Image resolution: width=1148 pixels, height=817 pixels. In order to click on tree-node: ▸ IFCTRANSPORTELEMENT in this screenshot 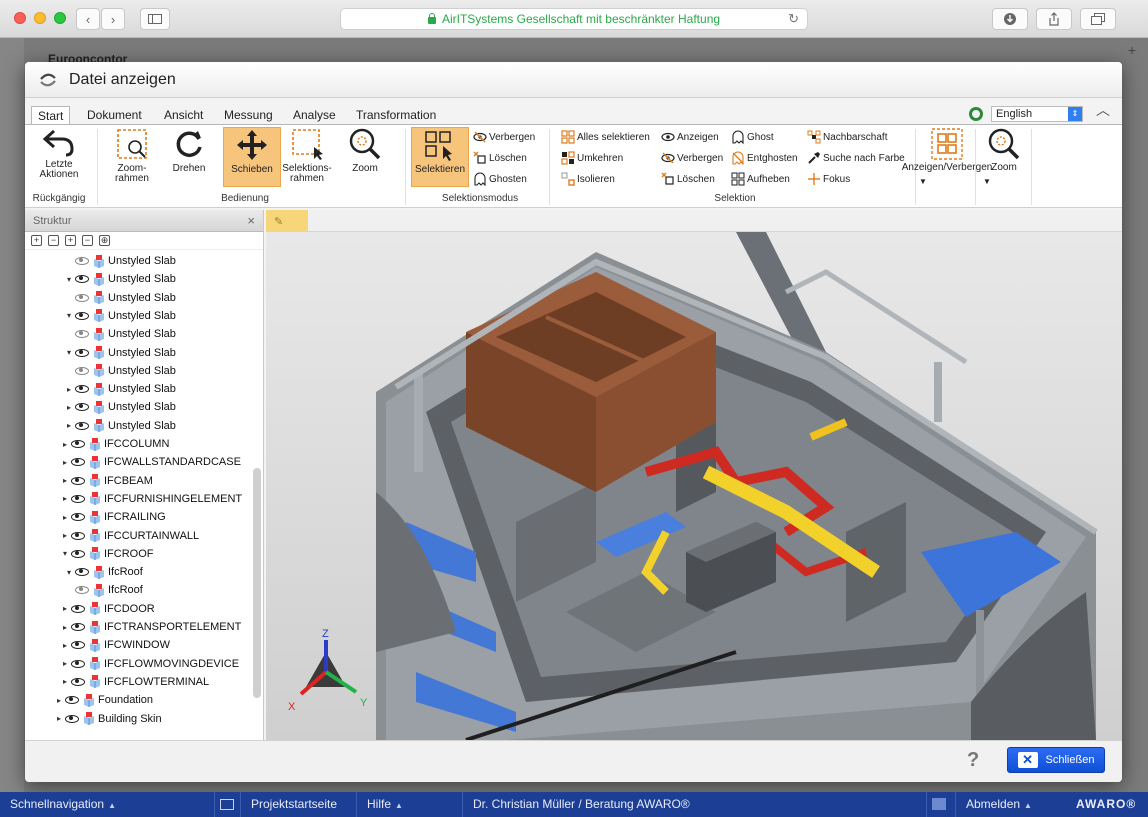, I will do `click(151, 627)`.